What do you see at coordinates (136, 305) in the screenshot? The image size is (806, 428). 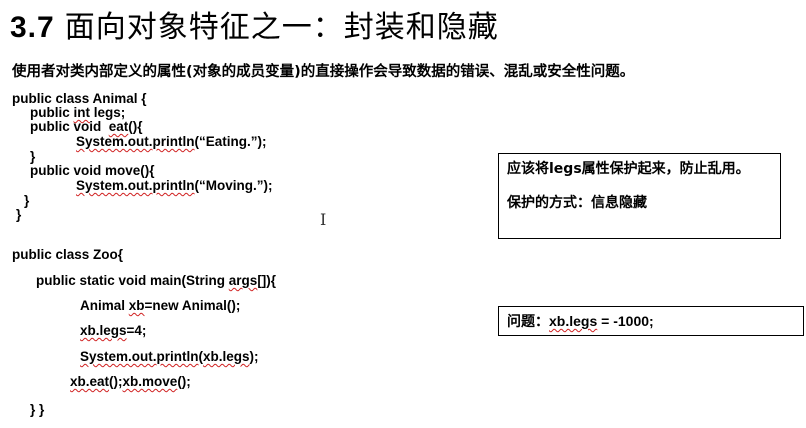 I see `code-text: xb` at bounding box center [136, 305].